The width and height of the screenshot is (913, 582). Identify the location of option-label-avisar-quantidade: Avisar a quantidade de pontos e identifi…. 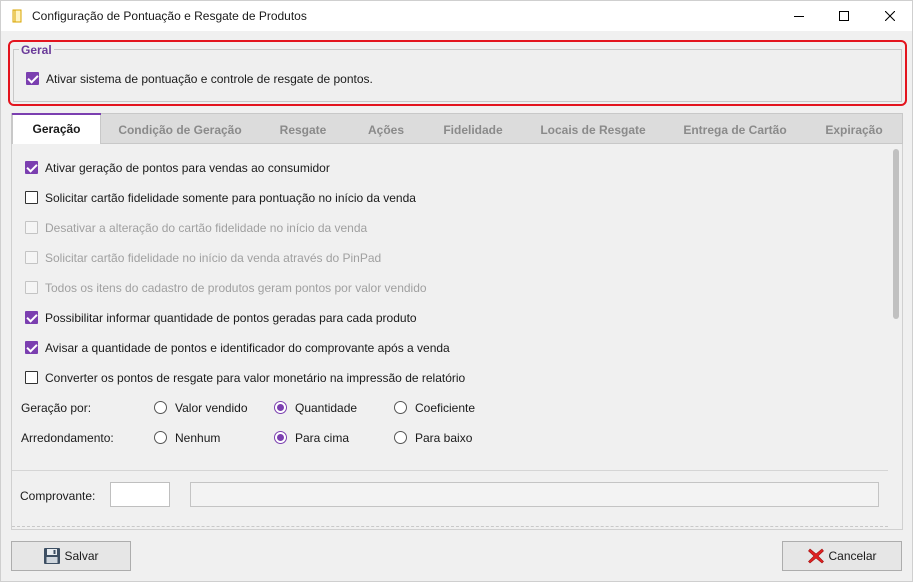
(247, 348).